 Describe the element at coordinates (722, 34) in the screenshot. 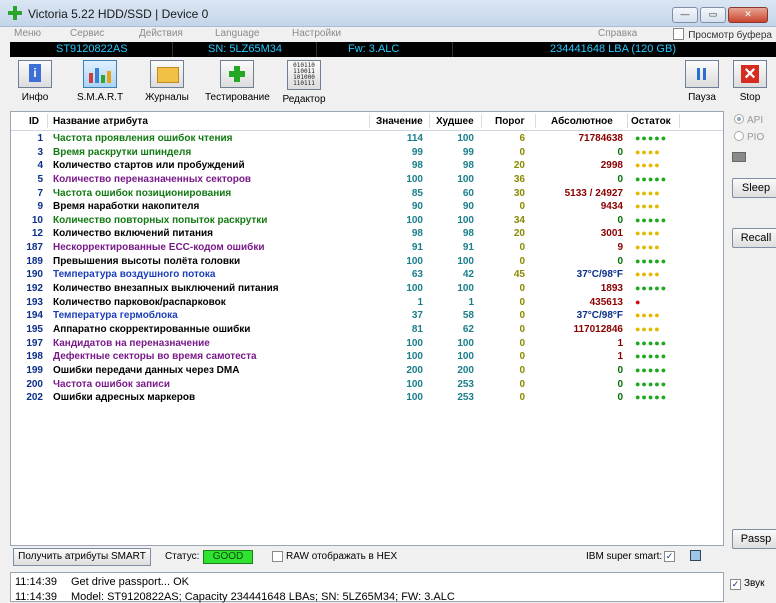

I see `menu-view-buffer: Просмотр буфера` at that location.